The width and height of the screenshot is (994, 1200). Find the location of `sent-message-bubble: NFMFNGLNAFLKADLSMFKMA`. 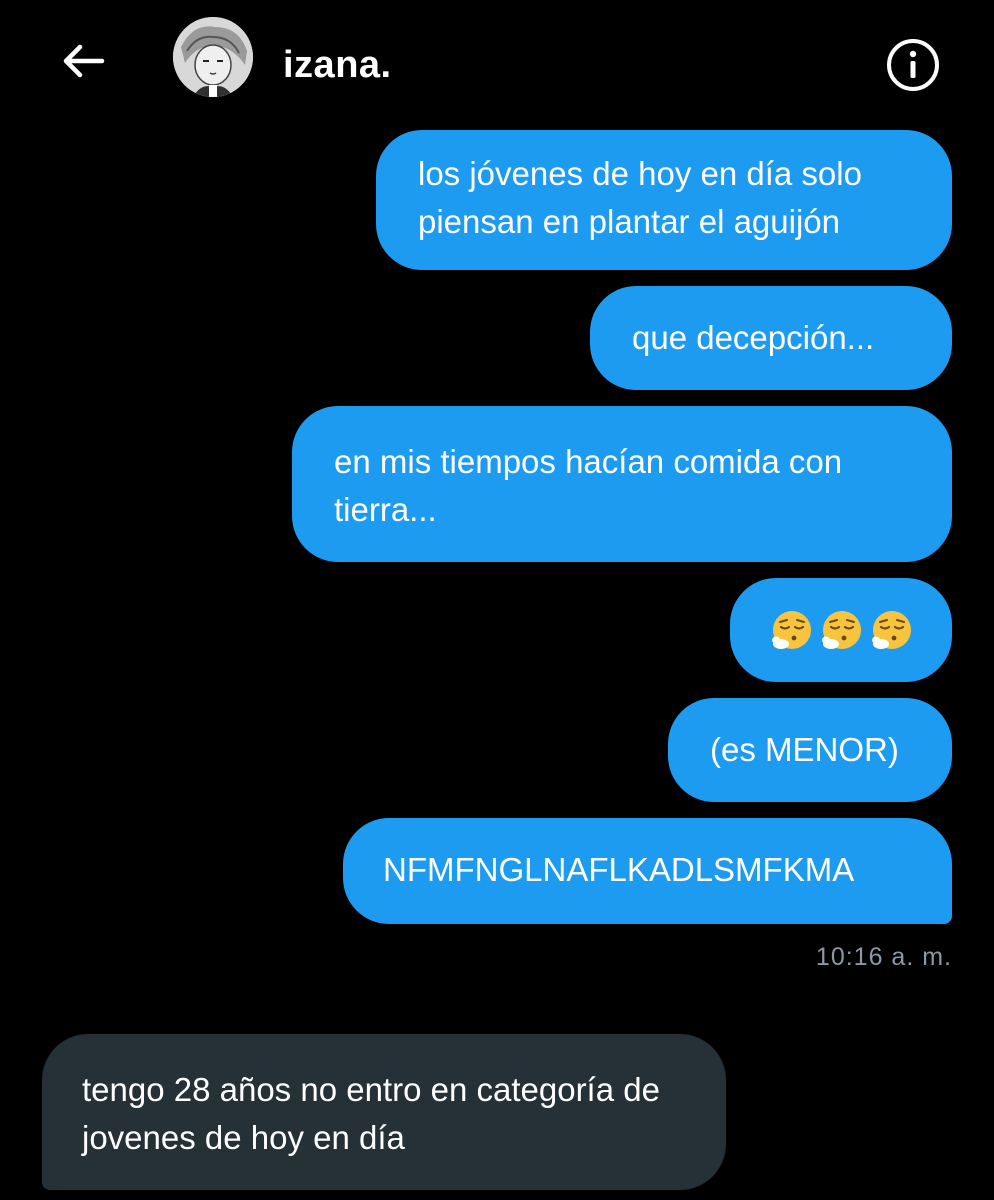

sent-message-bubble: NFMFNGLNAFLKADLSMFKMA is located at coordinates (647, 871).